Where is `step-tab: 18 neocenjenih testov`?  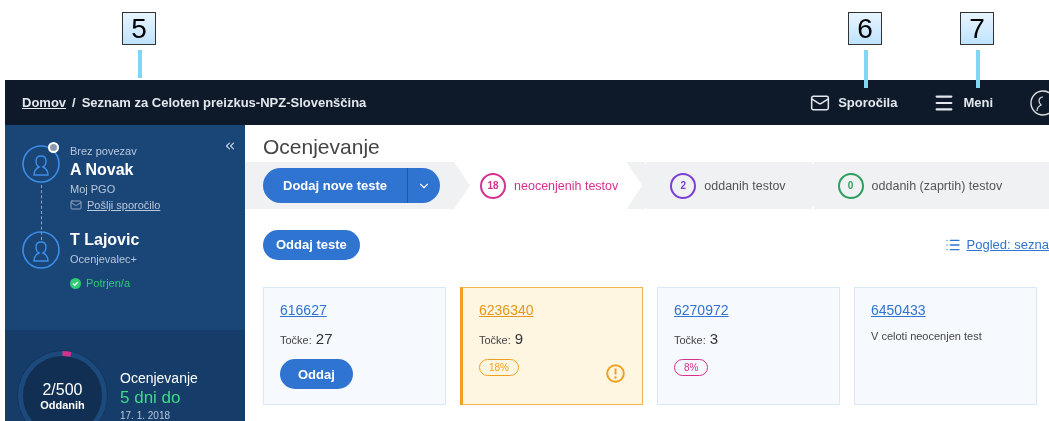
step-tab: 18 neocenjenih testov is located at coordinates (548, 185).